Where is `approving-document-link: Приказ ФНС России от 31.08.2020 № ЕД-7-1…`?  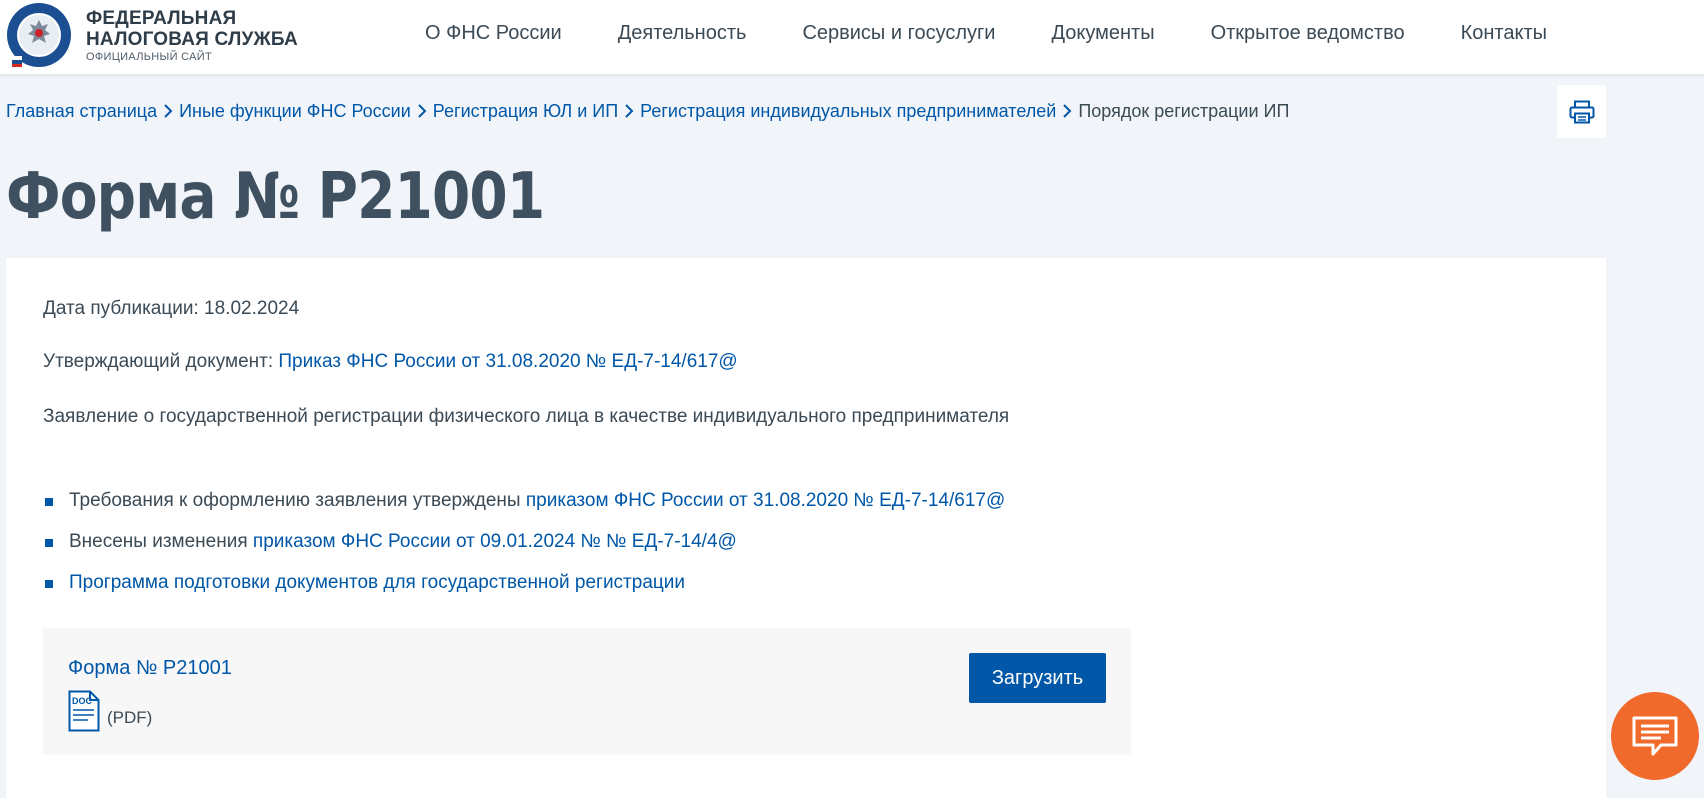
approving-document-link: Приказ ФНС России от 31.08.2020 № ЕД-7-1… is located at coordinates (507, 361).